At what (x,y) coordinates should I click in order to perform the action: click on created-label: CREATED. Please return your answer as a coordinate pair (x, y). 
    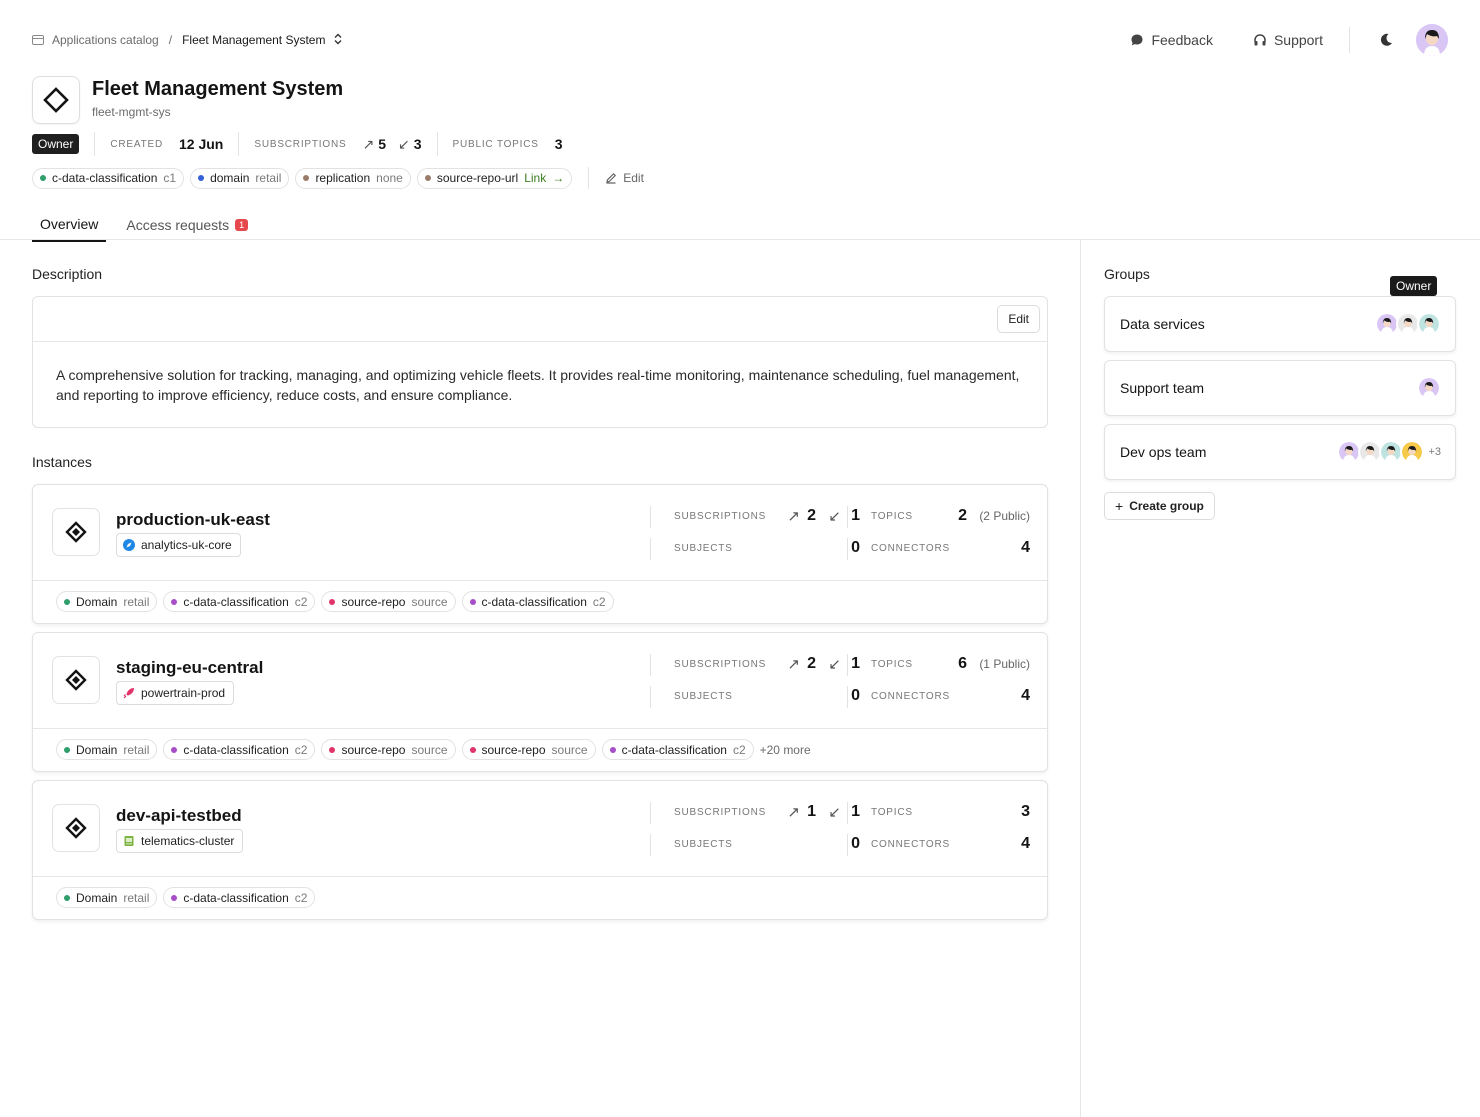
    Looking at the image, I should click on (136, 144).